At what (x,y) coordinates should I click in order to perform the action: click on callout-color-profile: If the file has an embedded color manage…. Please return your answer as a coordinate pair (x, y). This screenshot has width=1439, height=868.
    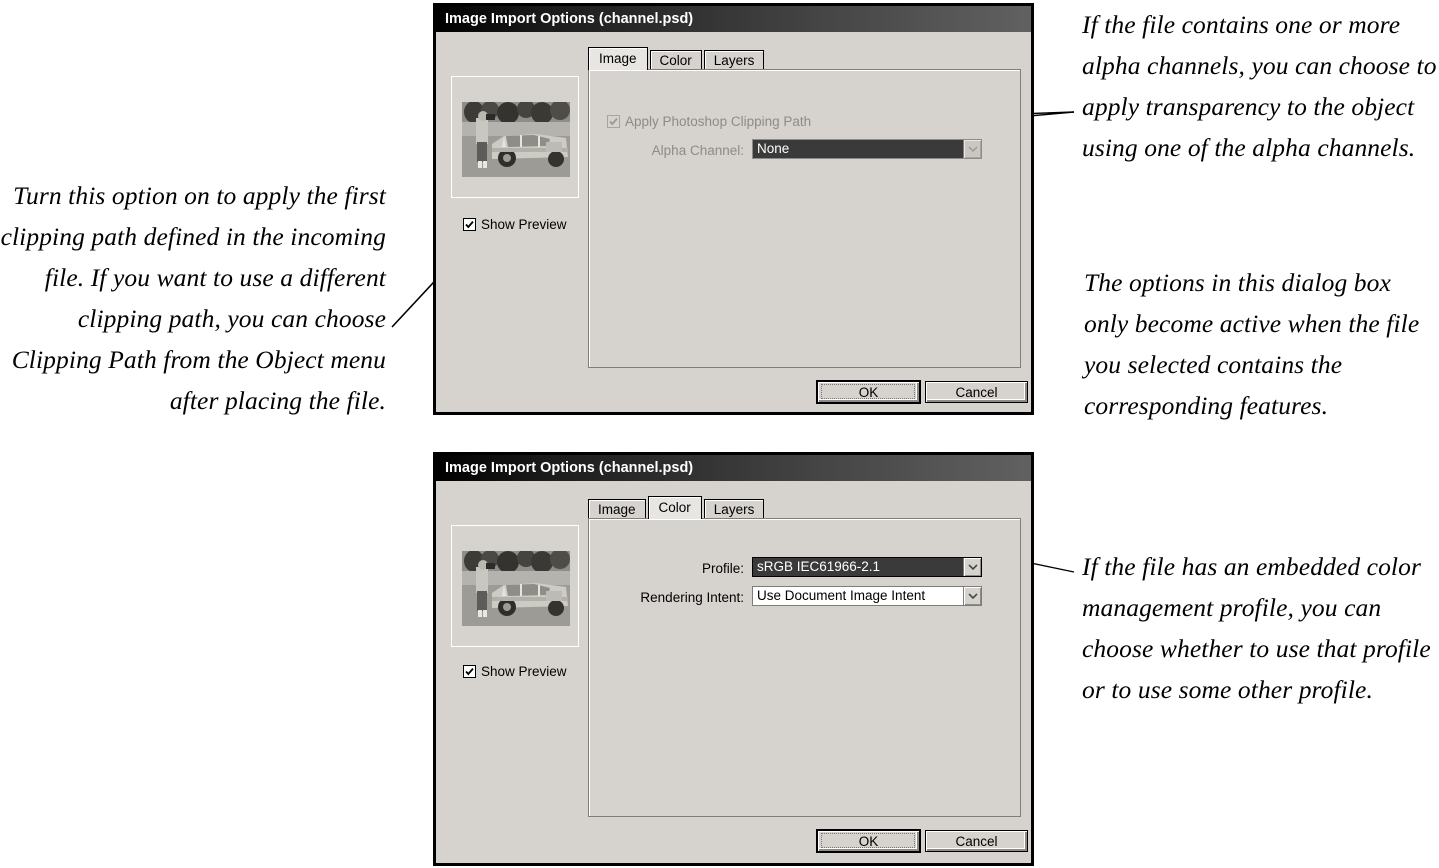
    Looking at the image, I should click on (1256, 628).